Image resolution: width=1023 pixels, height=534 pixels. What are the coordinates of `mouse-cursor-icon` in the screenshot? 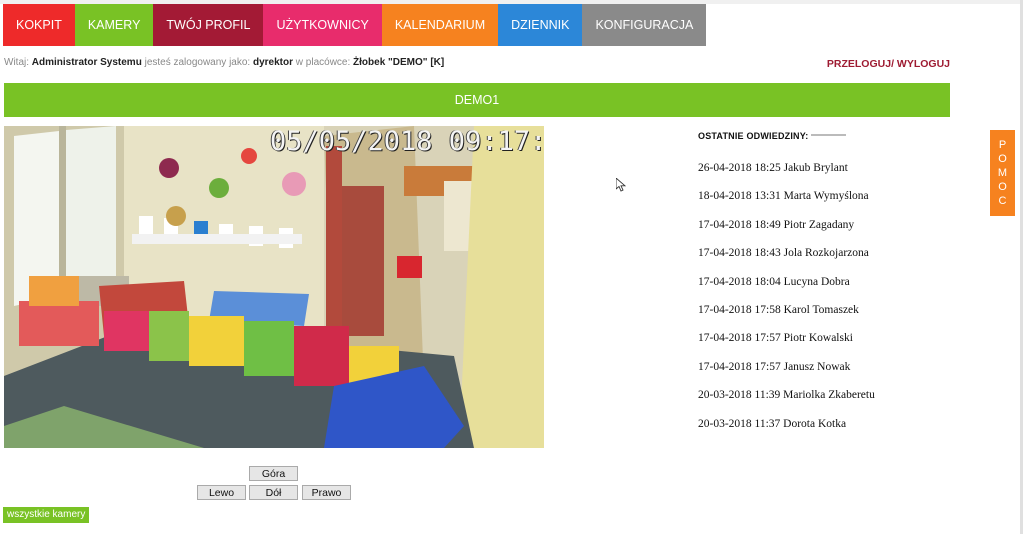 It's located at (621, 185).